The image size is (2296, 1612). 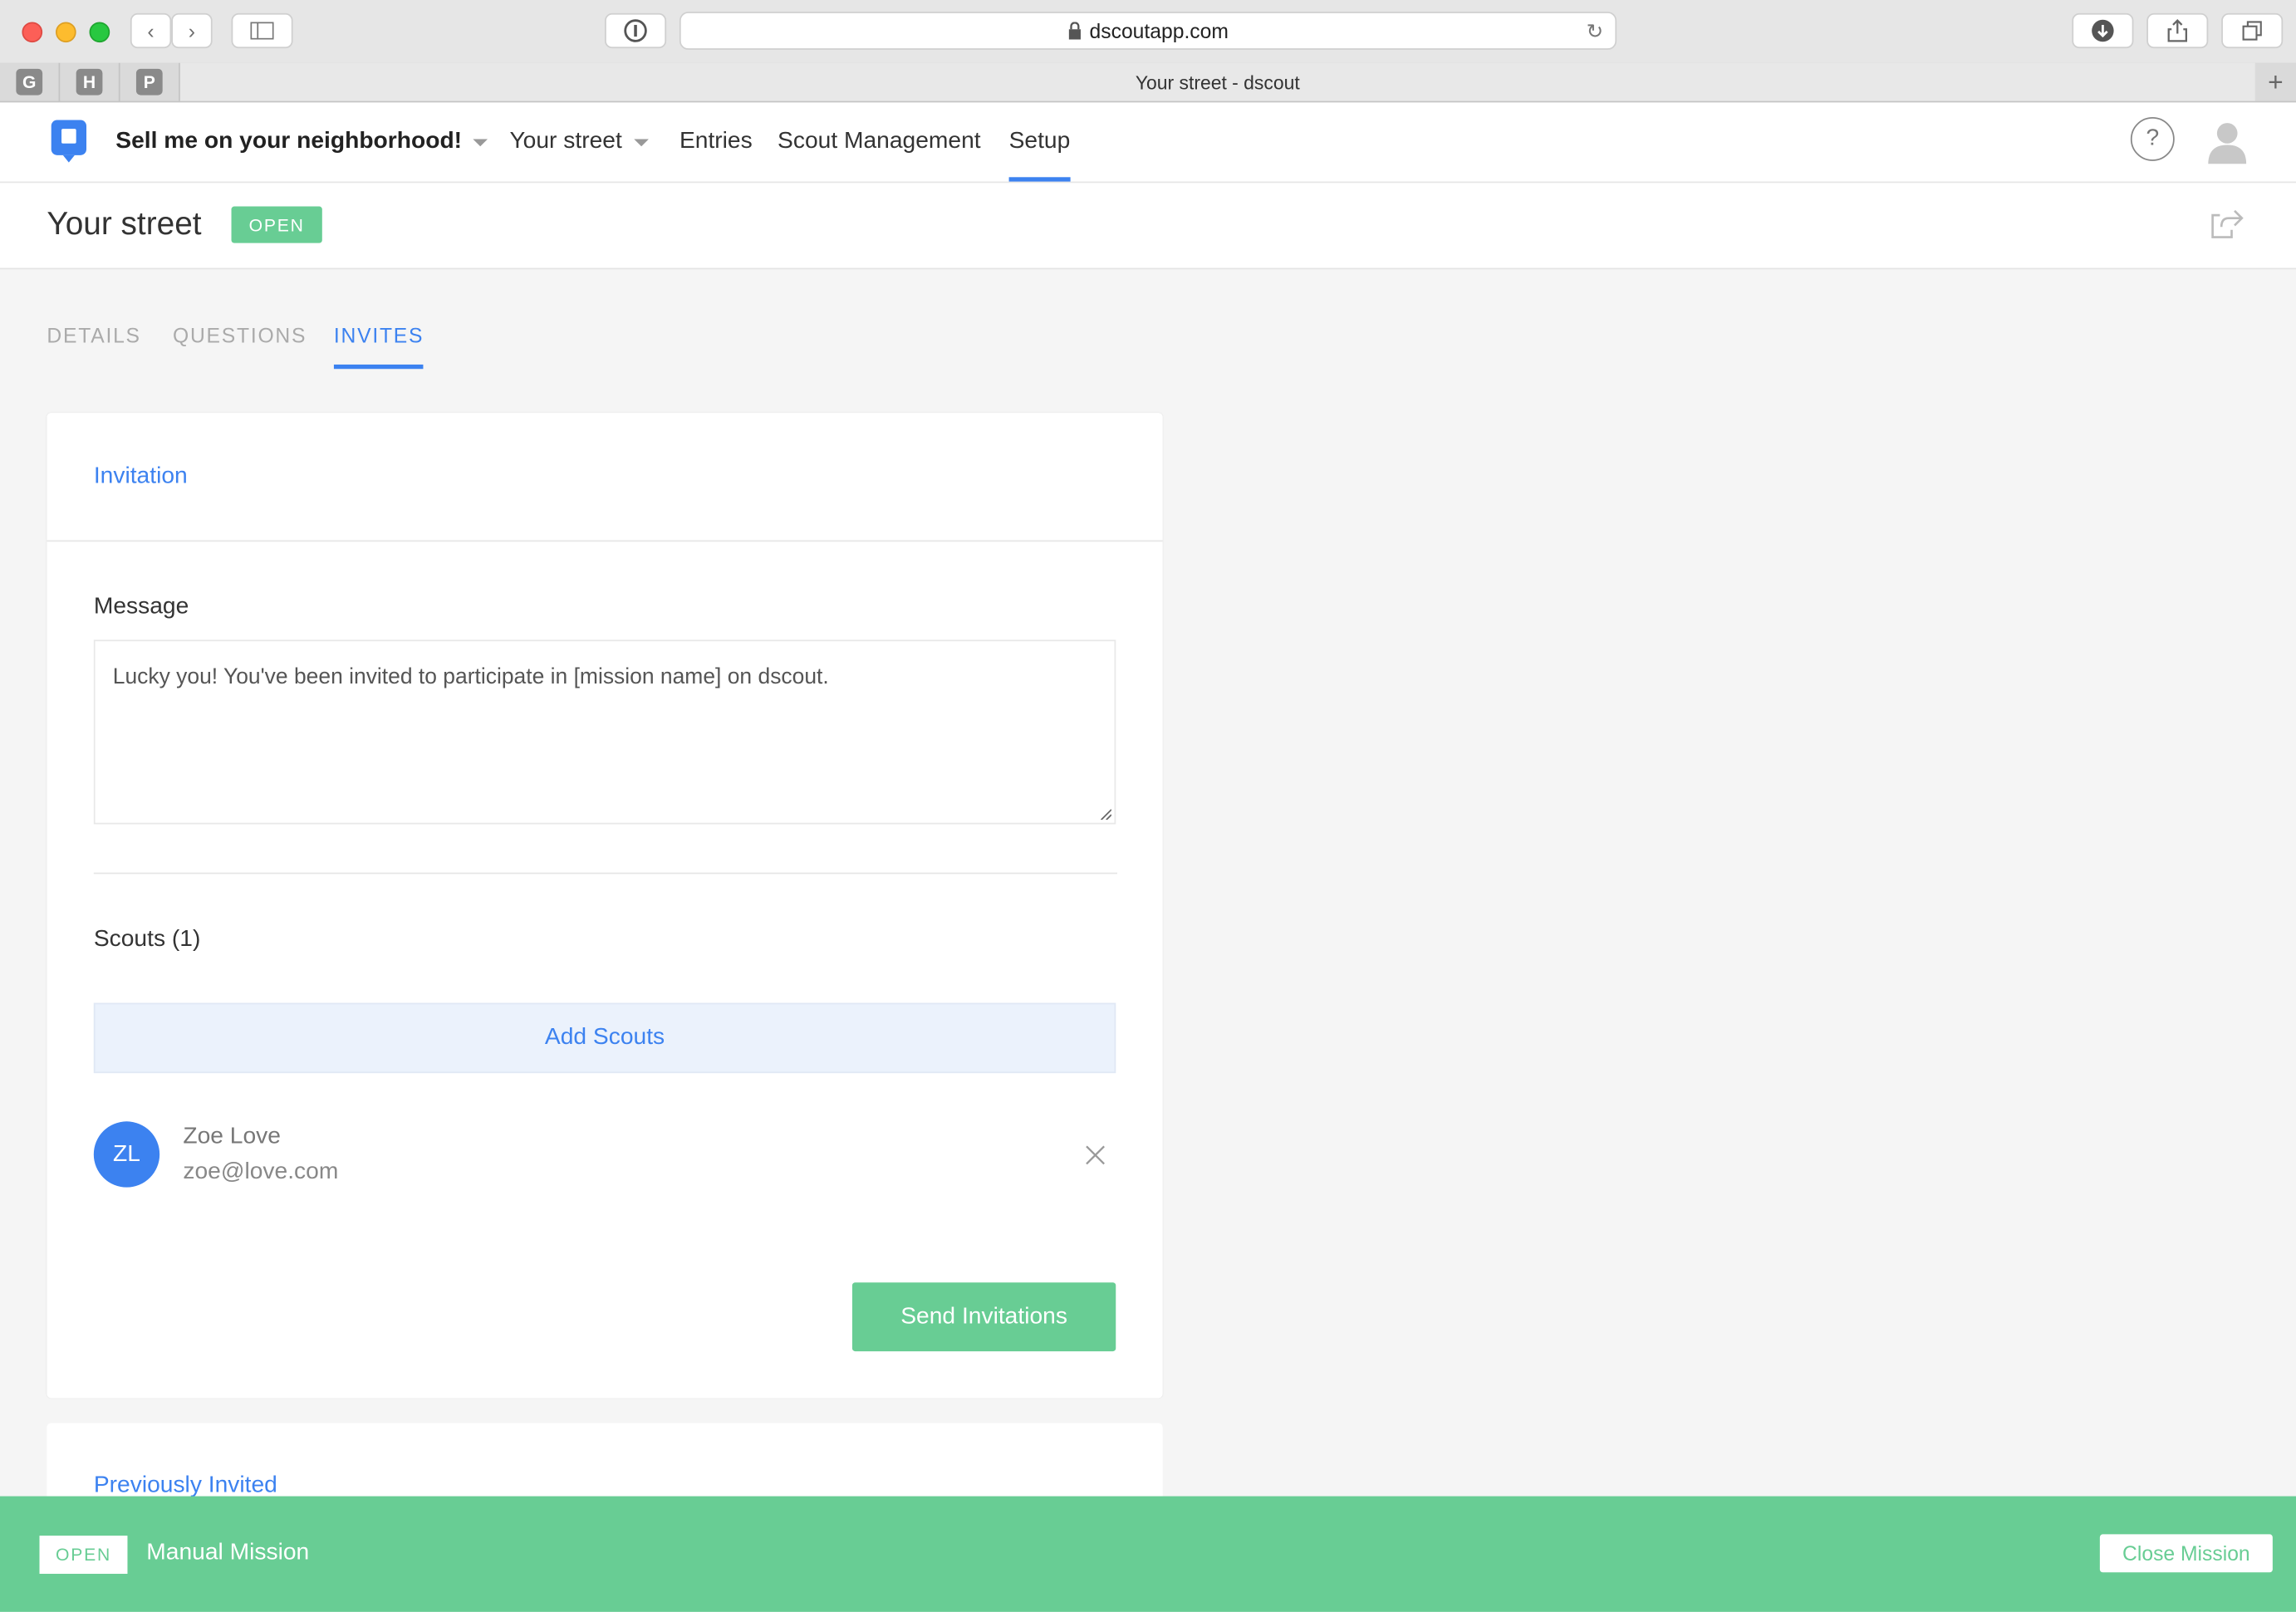 I want to click on dscout-logo, so click(x=69, y=141).